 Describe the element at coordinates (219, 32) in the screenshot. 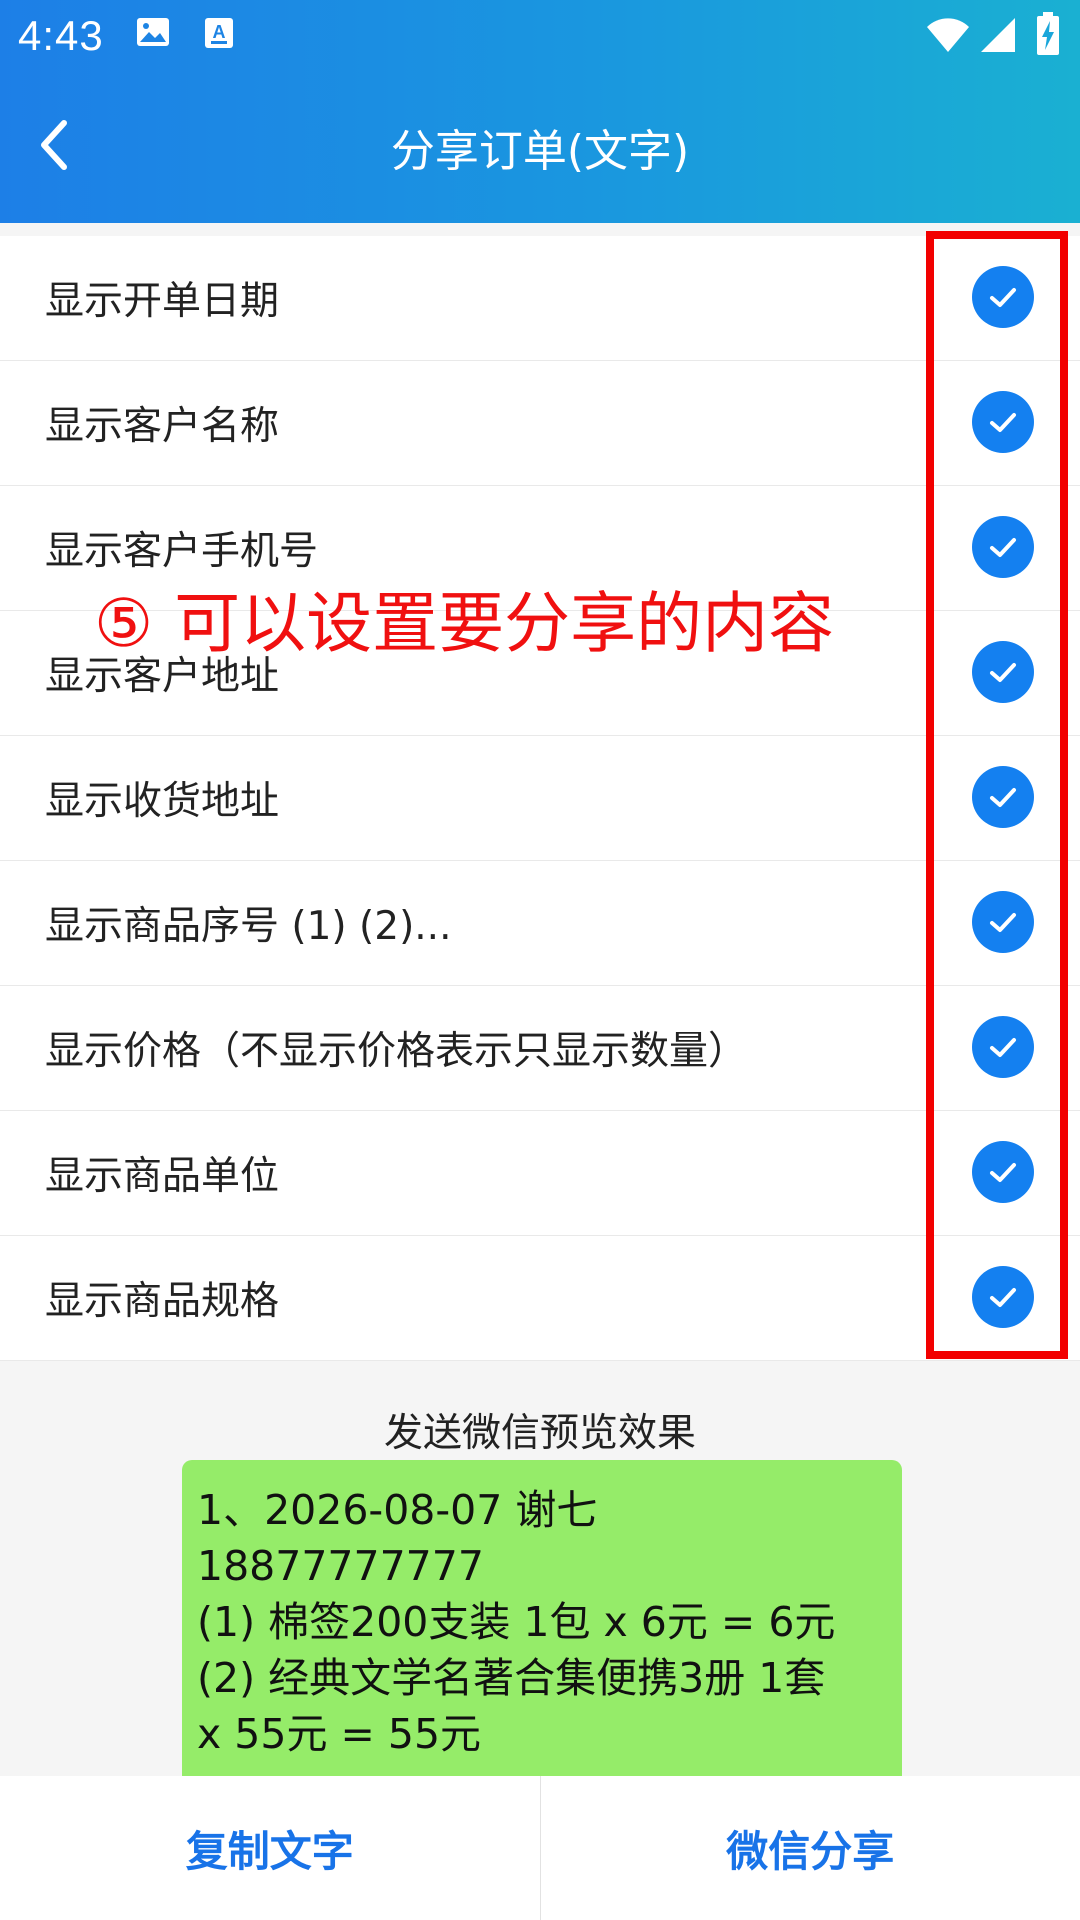

I see `svg-text: A` at that location.